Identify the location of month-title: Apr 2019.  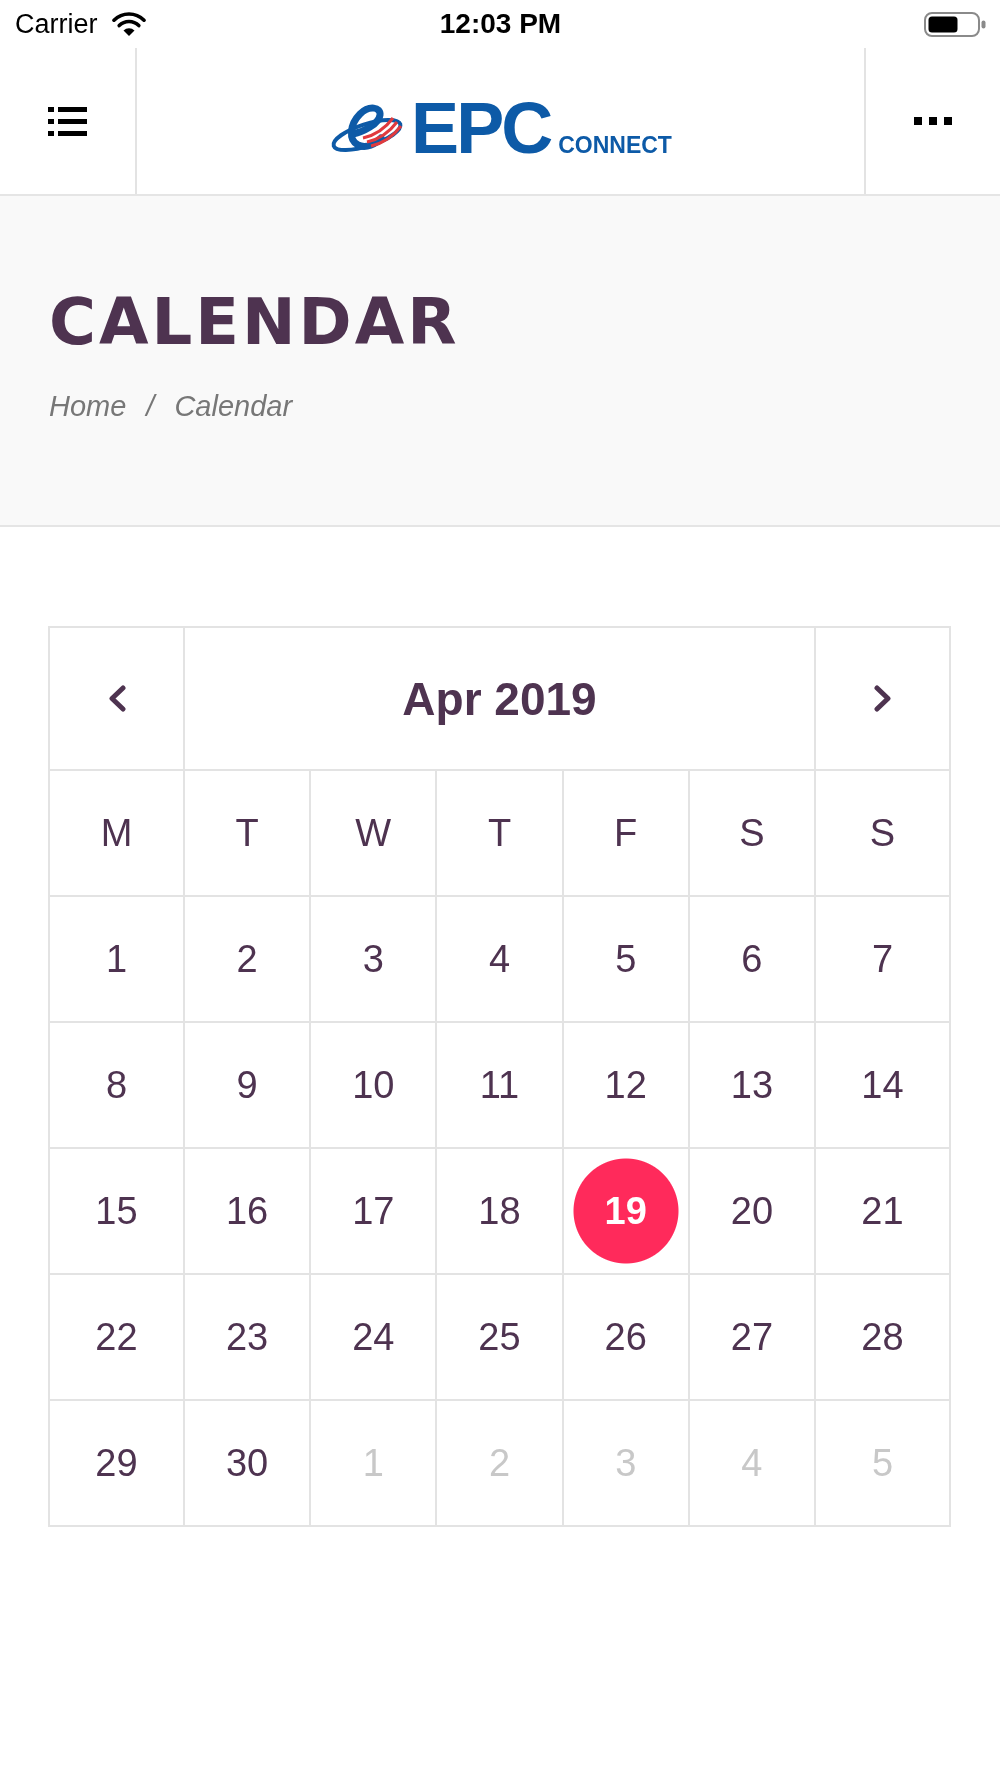
(500, 699).